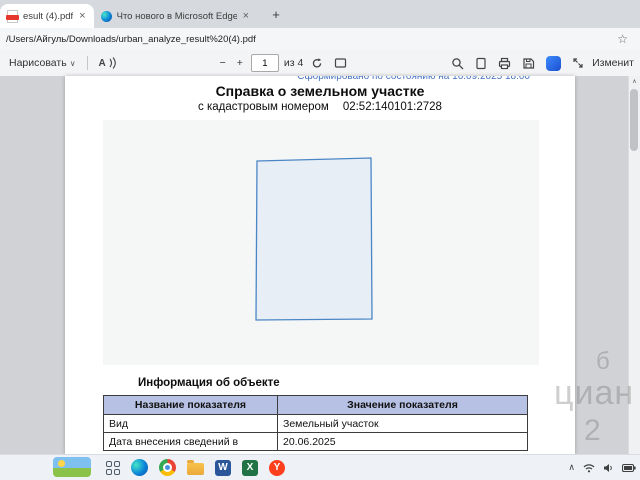  I want to click on tab-pdf: esult (4).pdf ×, so click(47, 16).